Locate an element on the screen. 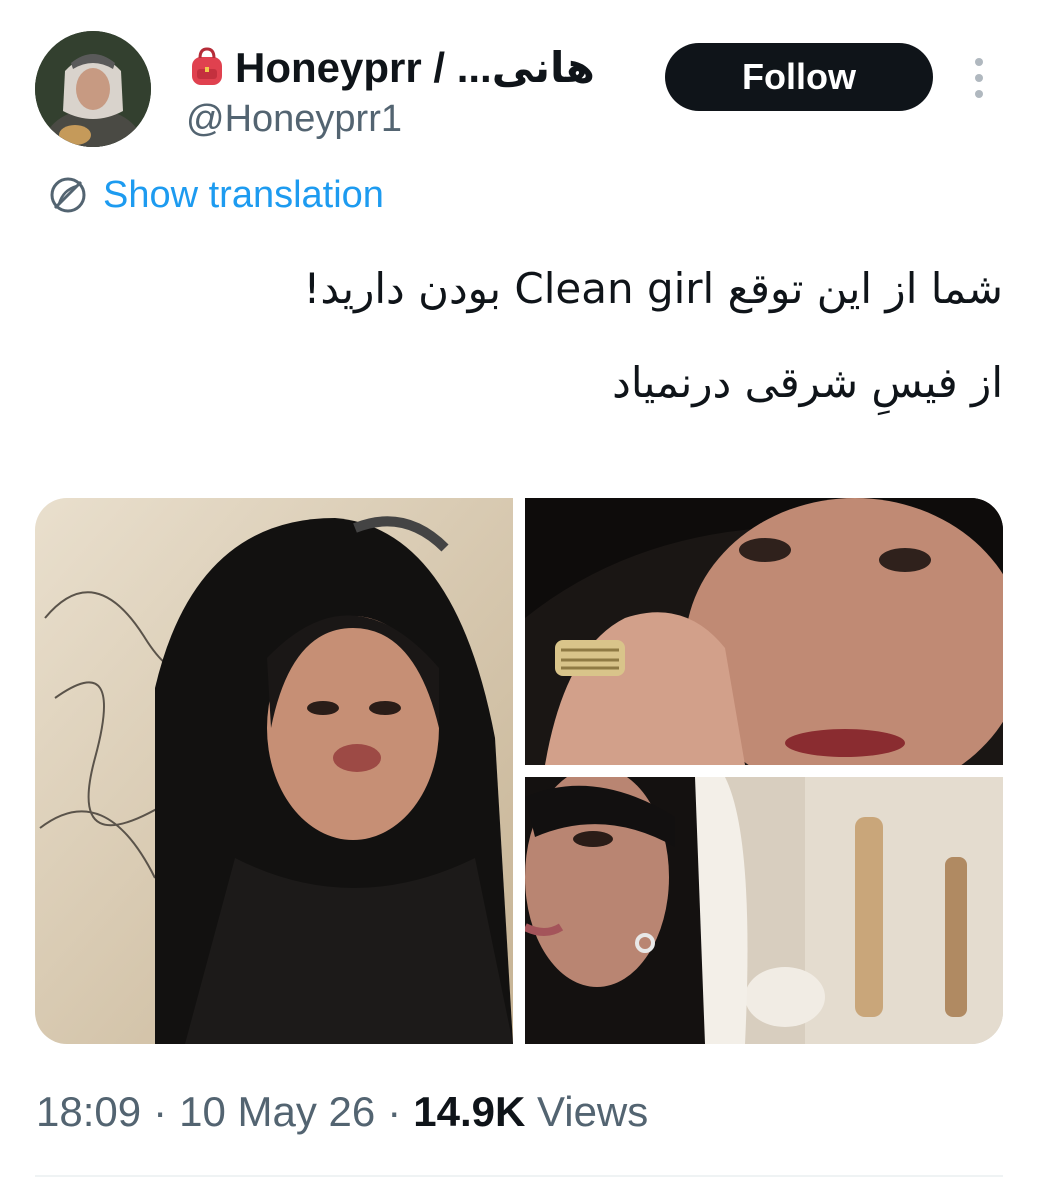  show-translation-link: Show translation is located at coordinates (214, 195).